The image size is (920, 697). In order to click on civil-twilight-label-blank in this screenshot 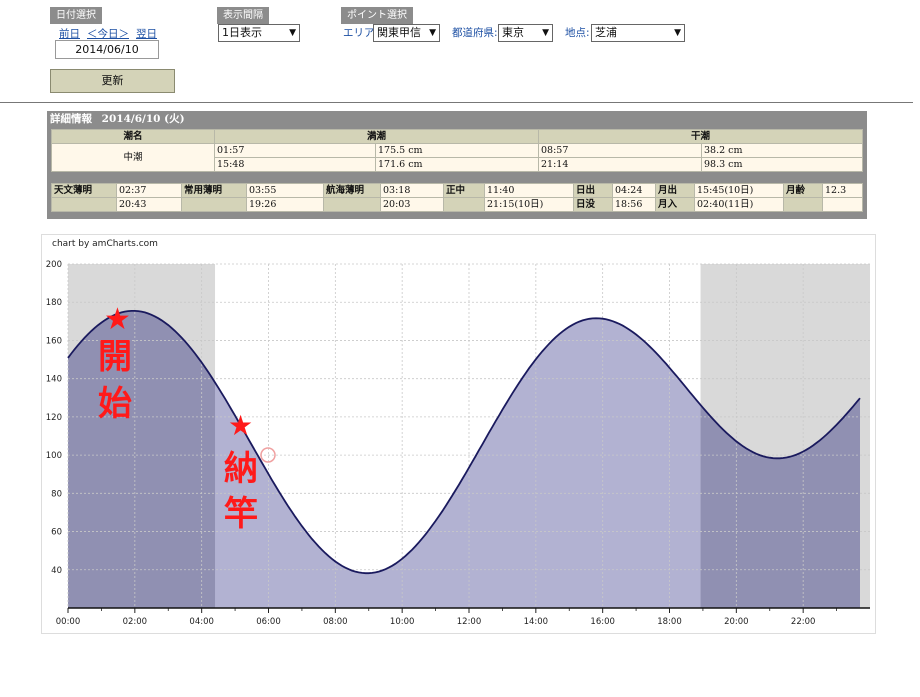, I will do `click(214, 204)`.